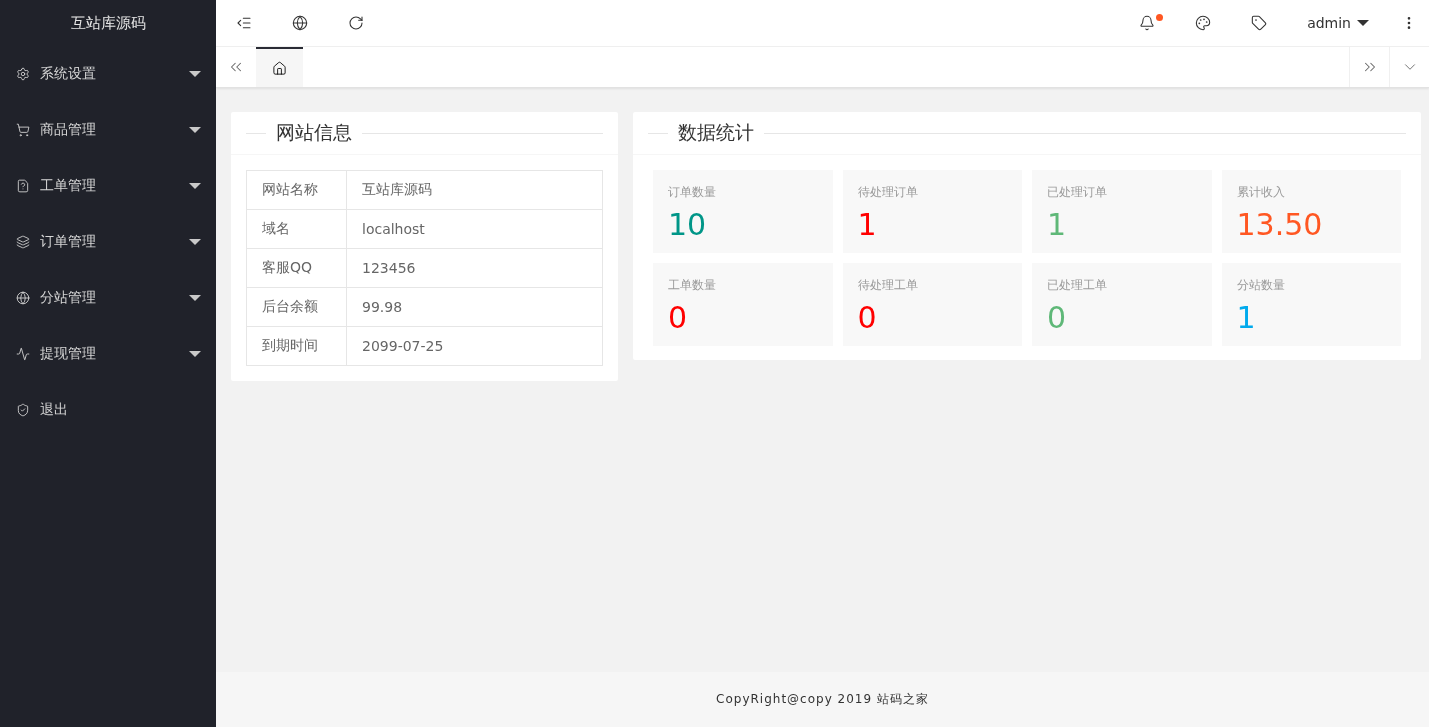  Describe the element at coordinates (244, 23) in the screenshot. I see `indent-icon` at that location.